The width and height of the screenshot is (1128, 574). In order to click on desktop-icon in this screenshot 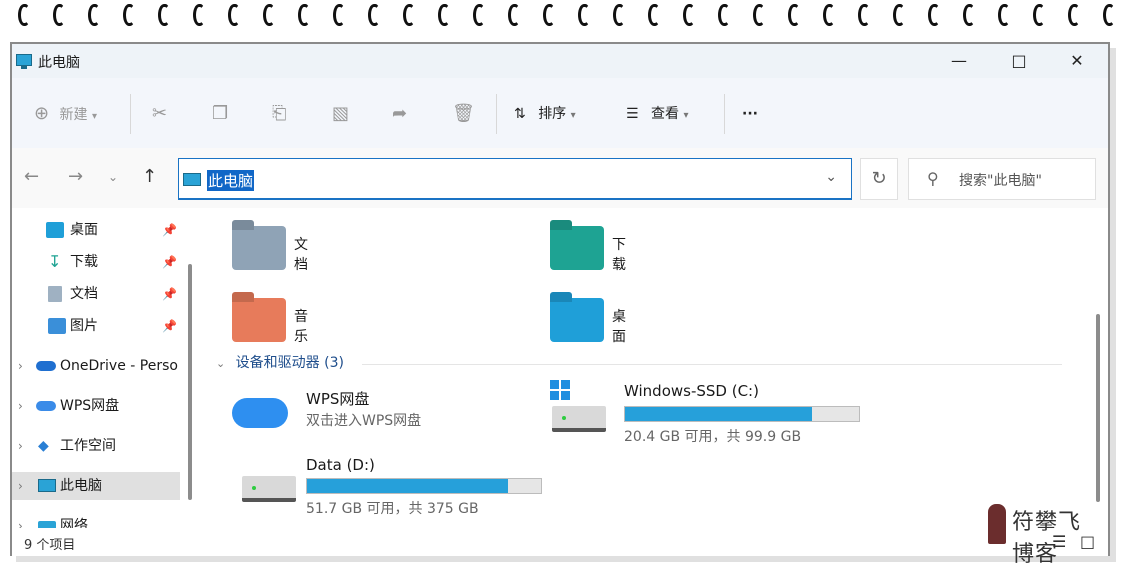, I will do `click(55, 230)`.